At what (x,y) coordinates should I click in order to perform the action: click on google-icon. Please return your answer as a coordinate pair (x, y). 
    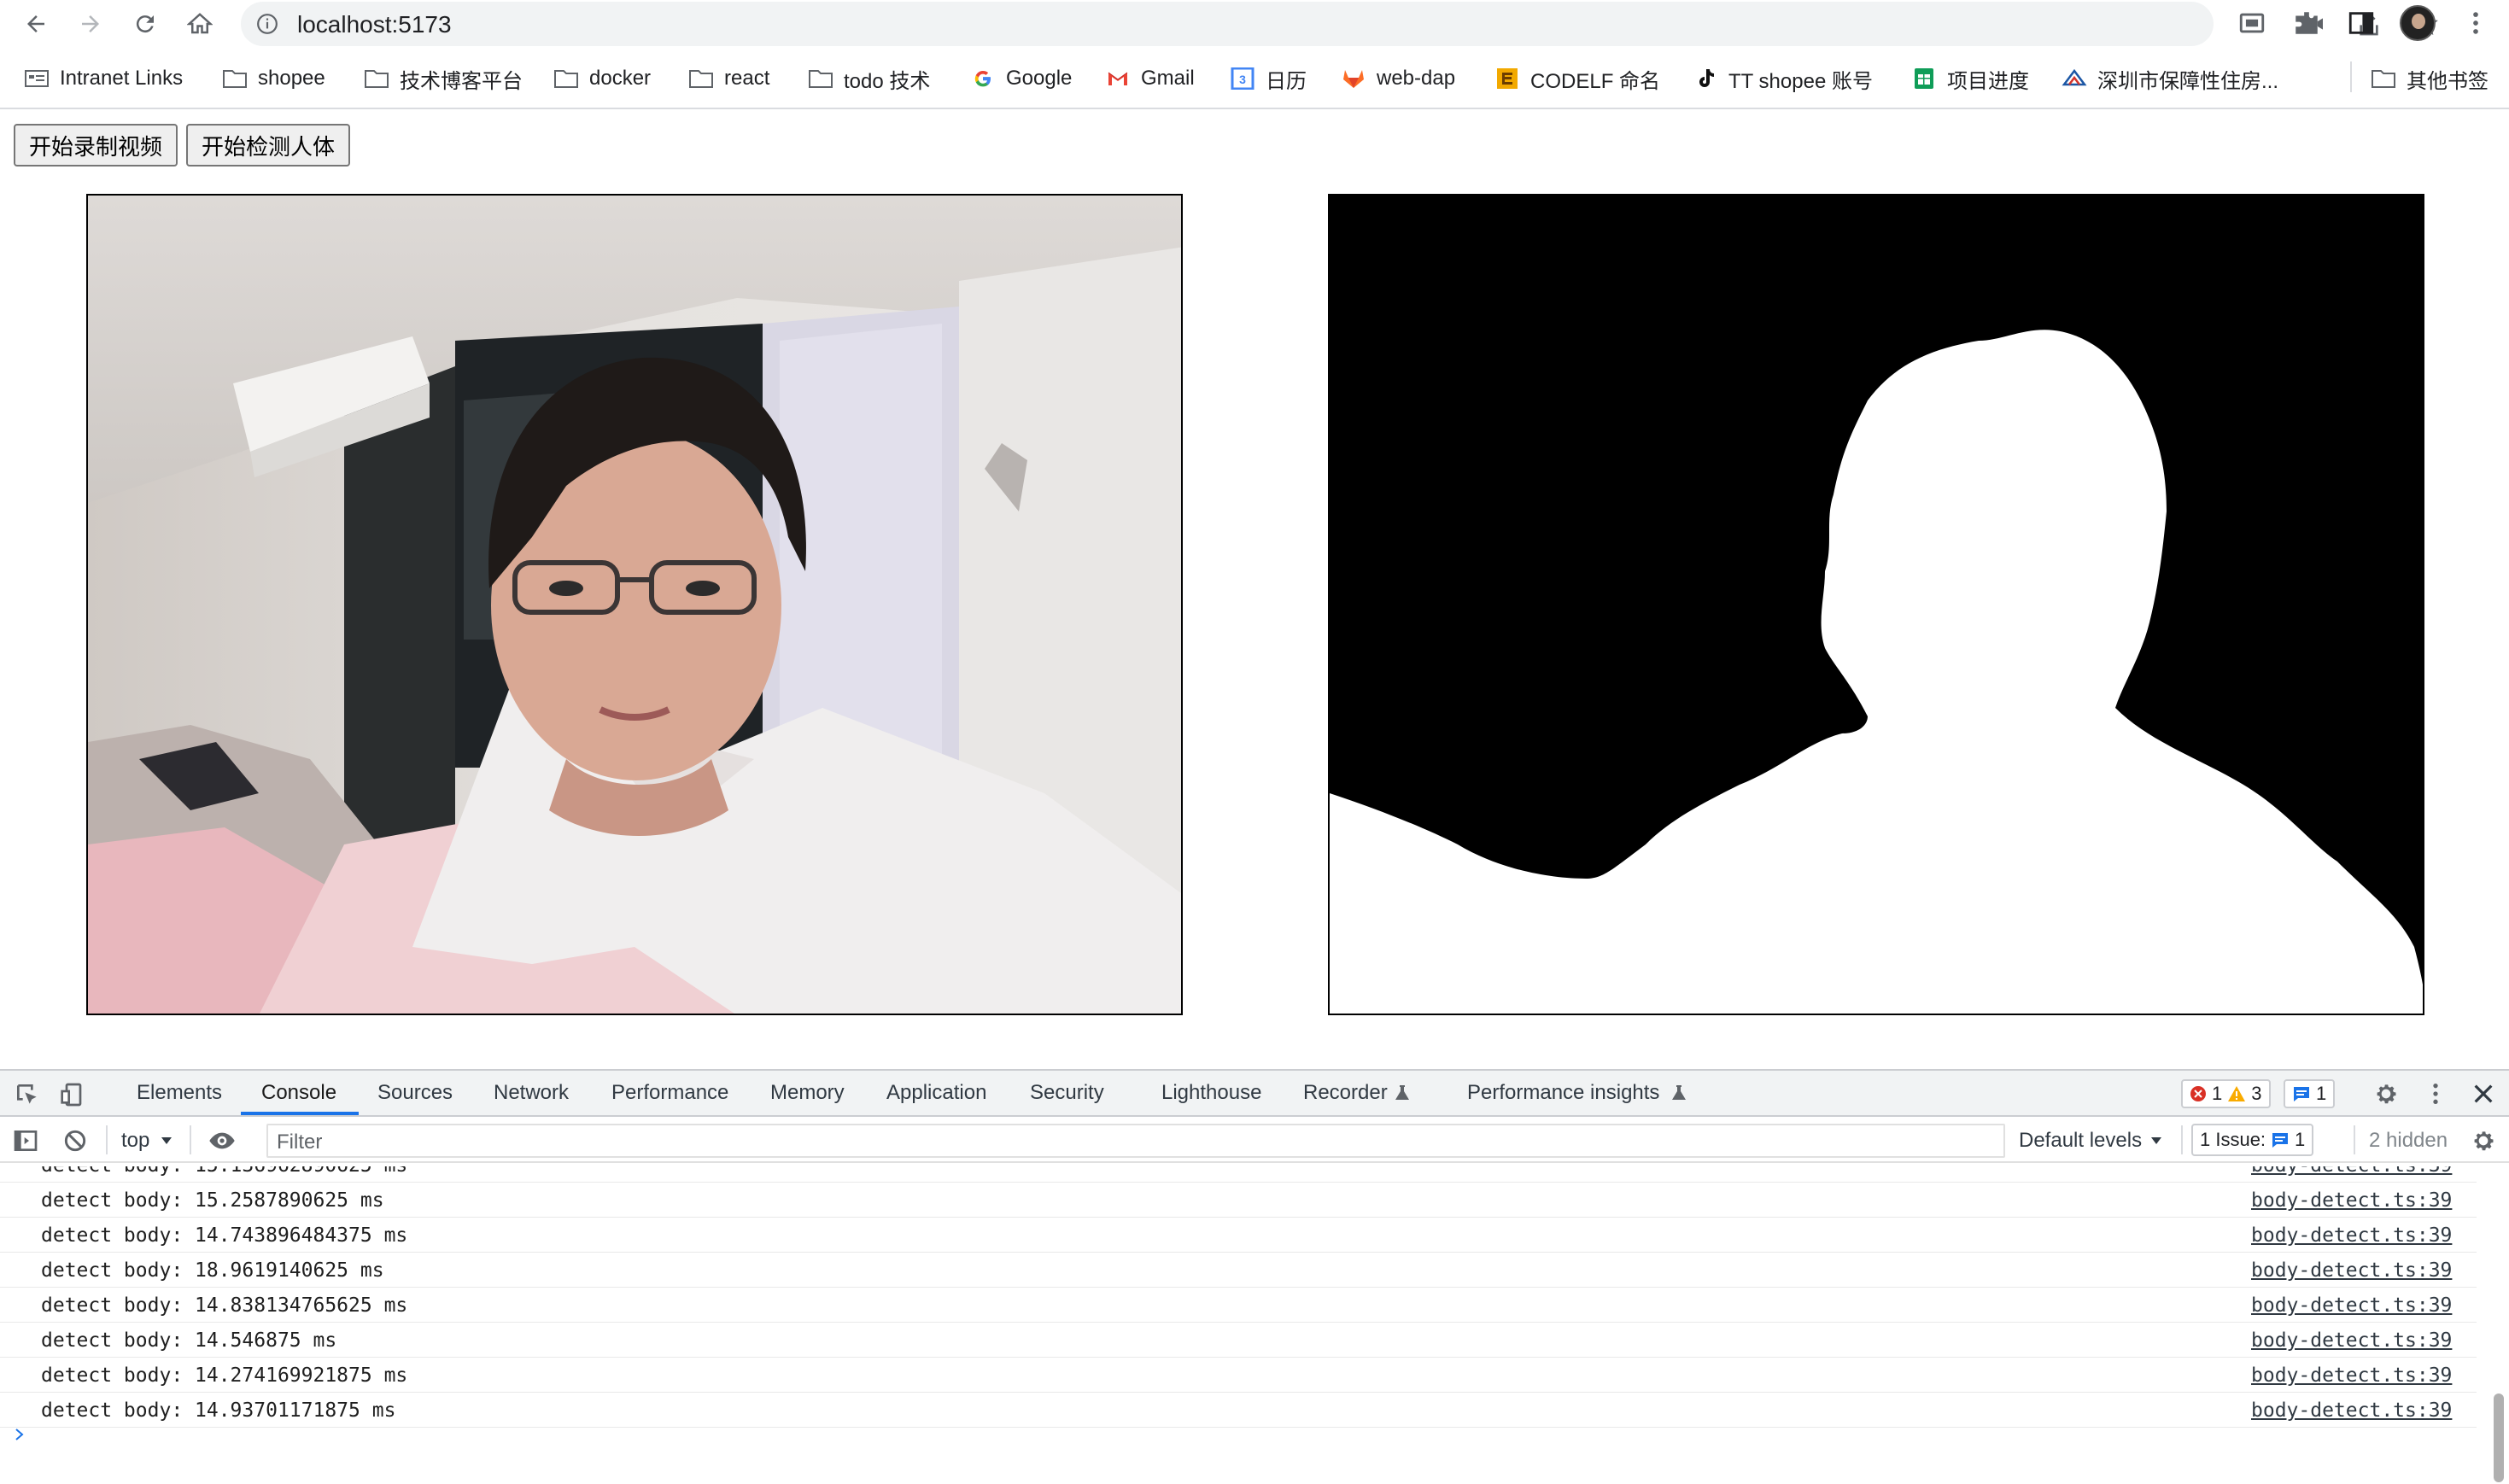
    Looking at the image, I should click on (982, 78).